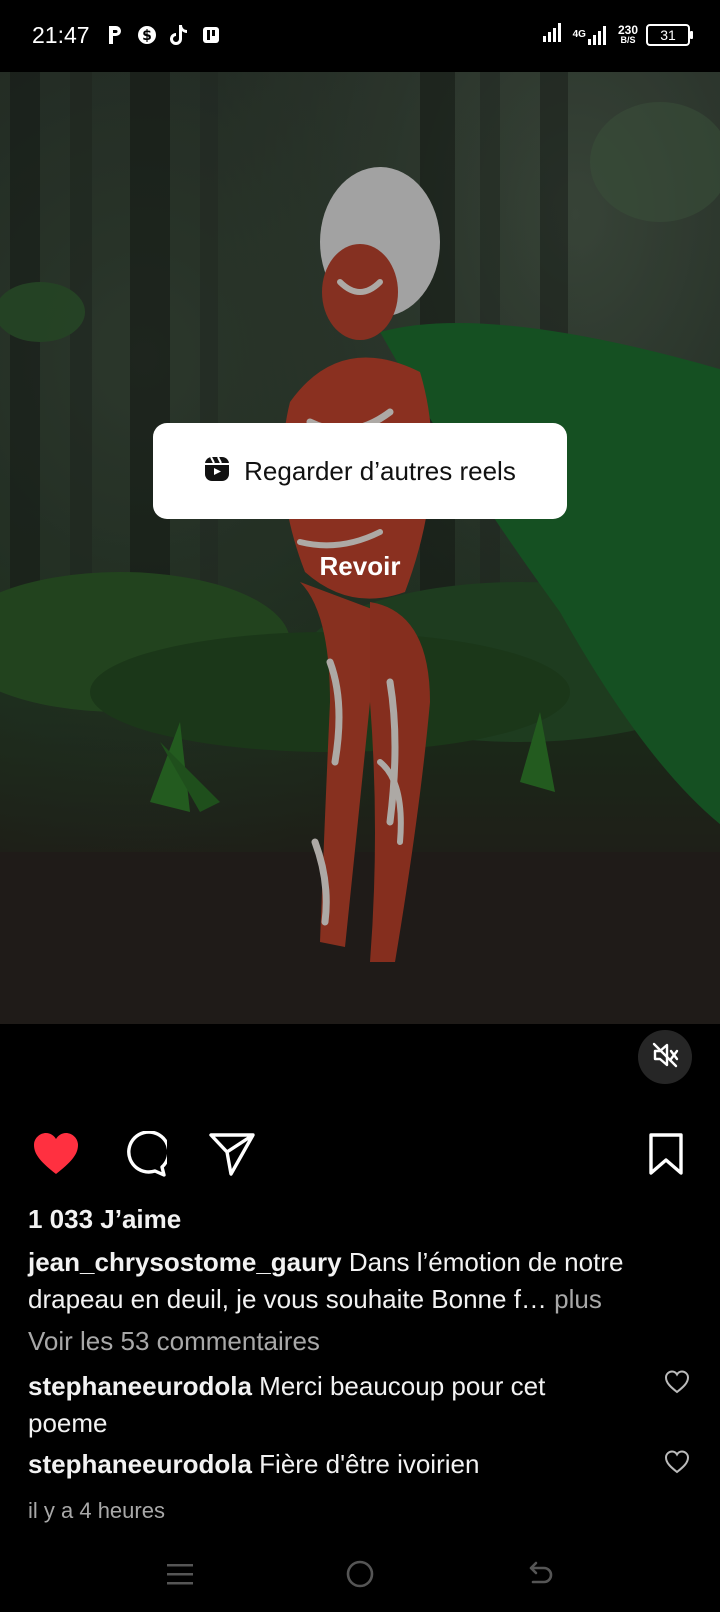  Describe the element at coordinates (179, 35) in the screenshot. I see `tiktok-icon` at that location.